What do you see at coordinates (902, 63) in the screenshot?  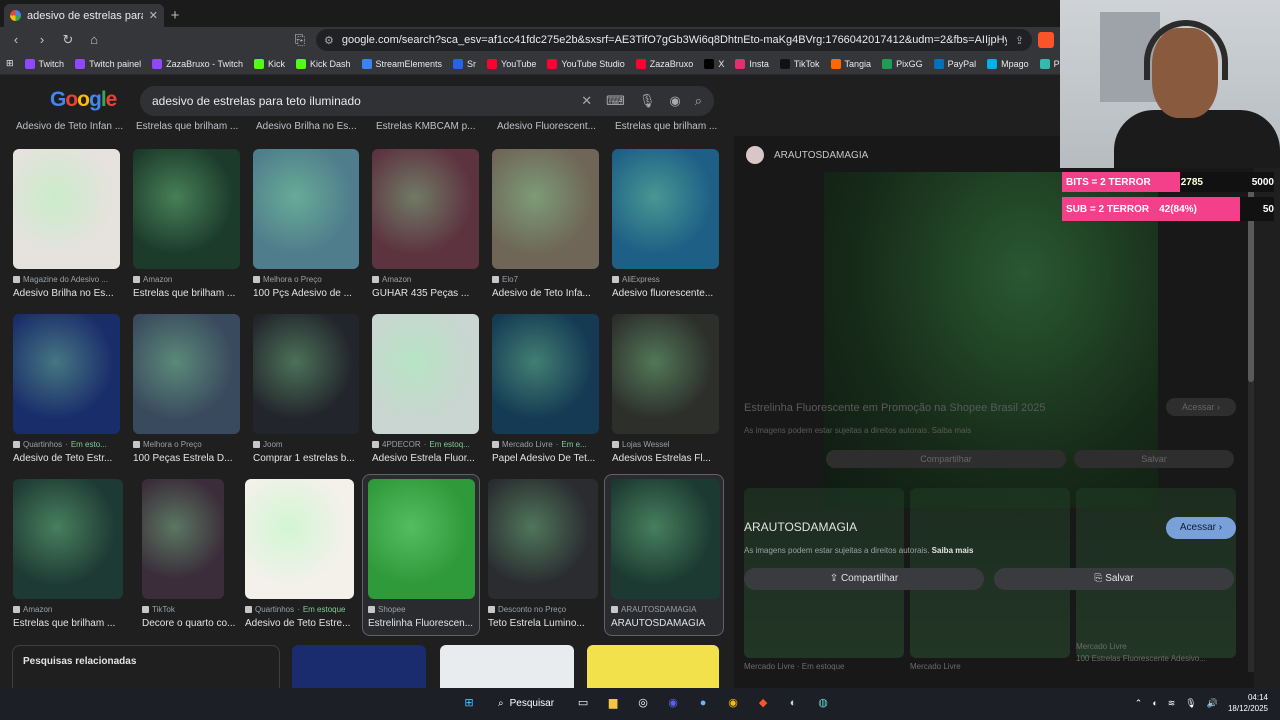 I see `bookmark-item: PixGG` at bounding box center [902, 63].